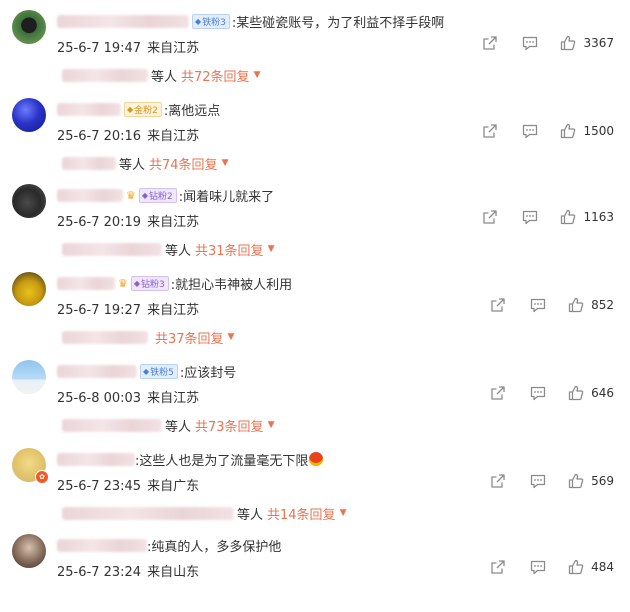 This screenshot has height=612, width=630. Describe the element at coordinates (338, 23) in the screenshot. I see `comment-text: :某些碰瓷账号，为了利益不择手段啊` at that location.